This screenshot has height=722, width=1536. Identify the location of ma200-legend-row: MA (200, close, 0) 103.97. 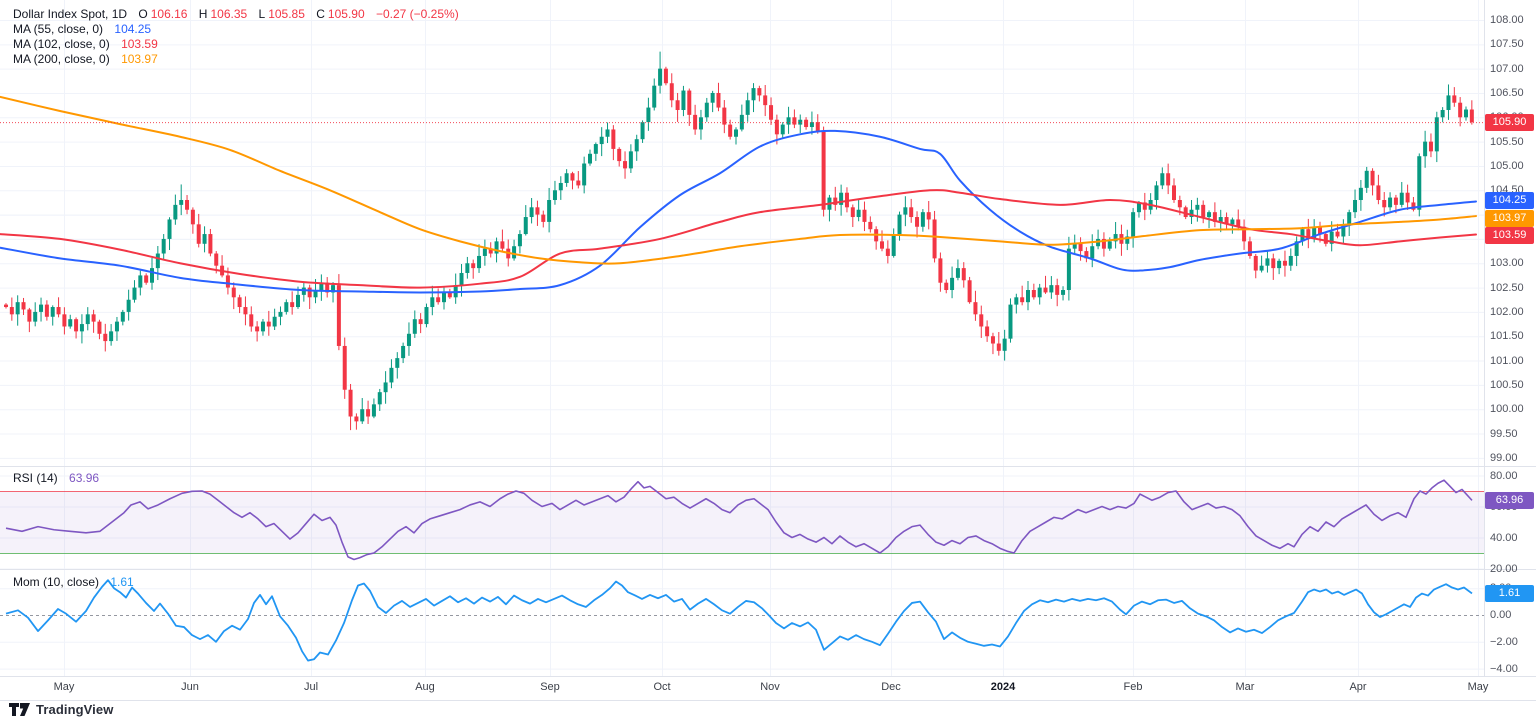
(236, 59).